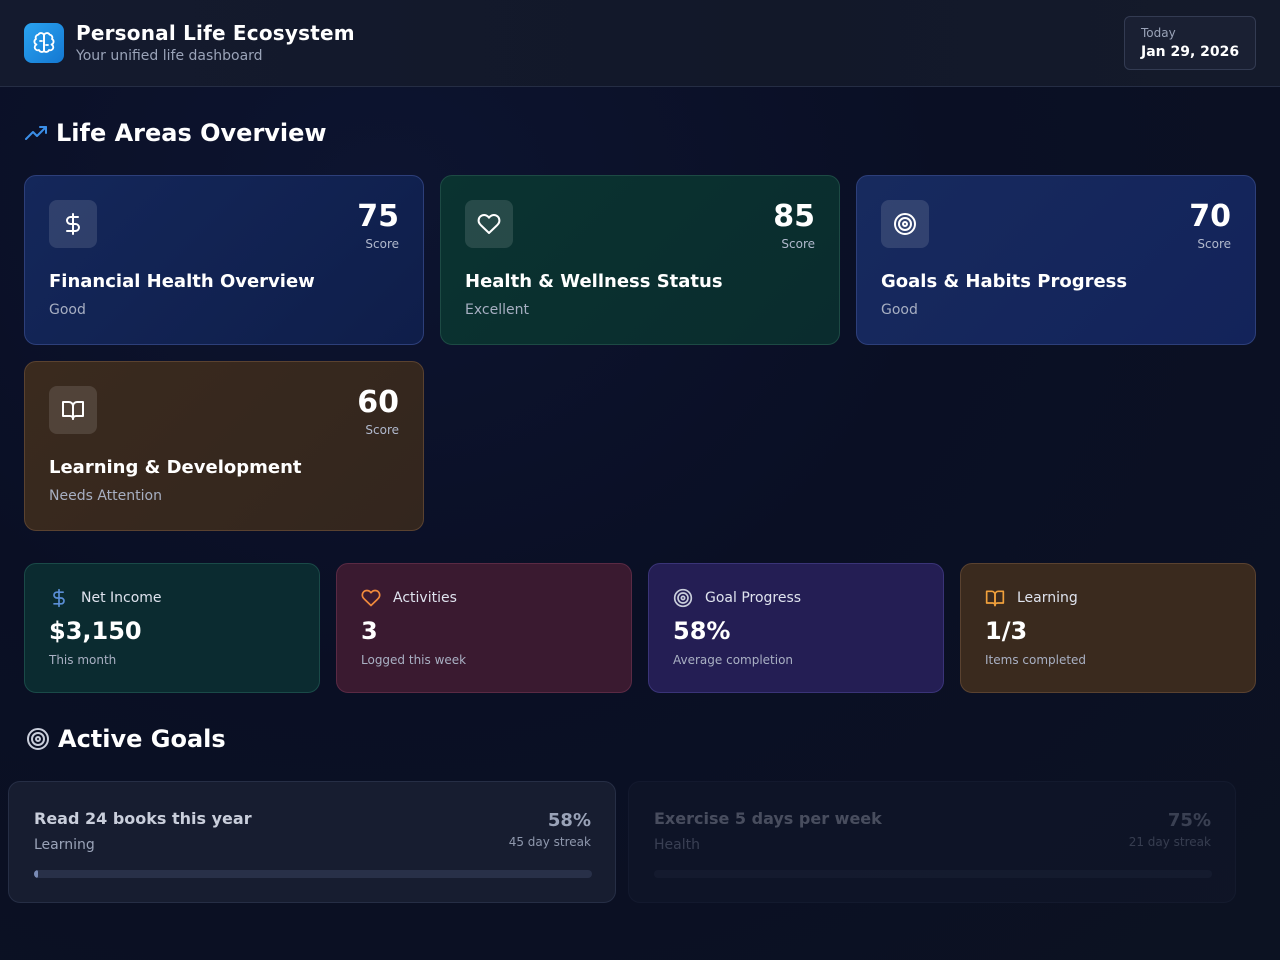 The image size is (1280, 960). What do you see at coordinates (1108, 628) in the screenshot?
I see `learning-stat: Learning 1/3 Items completed` at bounding box center [1108, 628].